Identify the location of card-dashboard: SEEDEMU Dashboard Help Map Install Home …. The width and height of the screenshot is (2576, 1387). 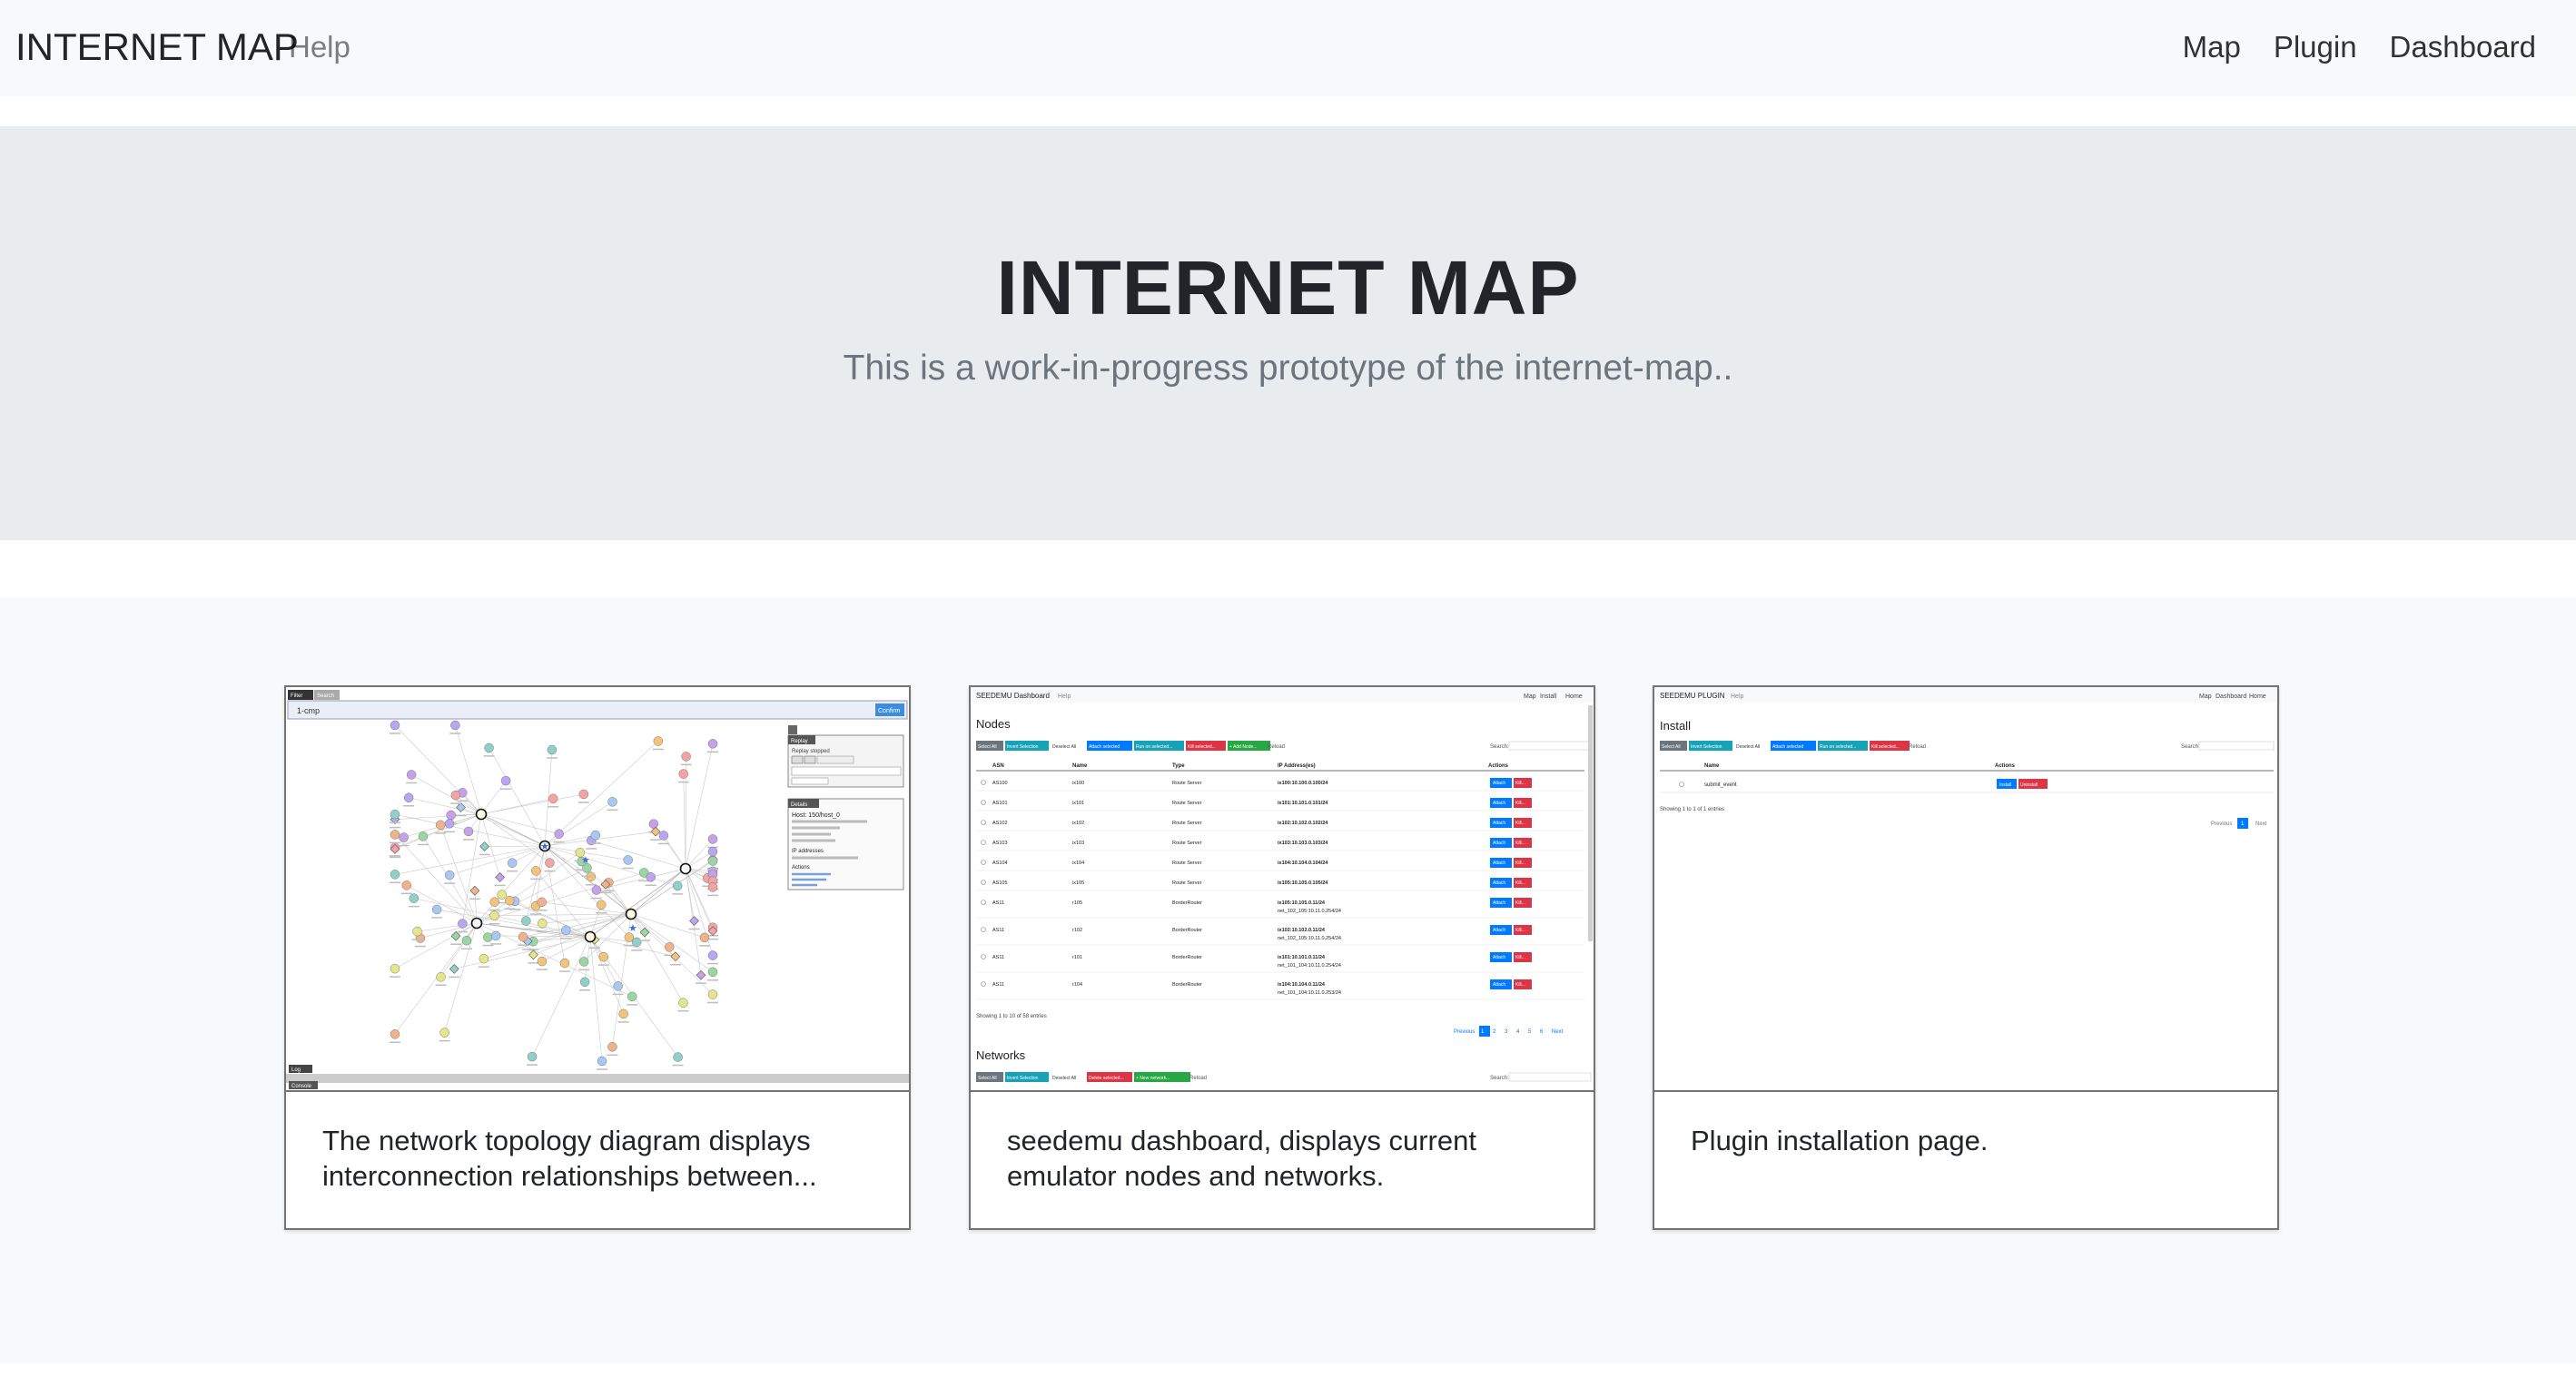
(1282, 957).